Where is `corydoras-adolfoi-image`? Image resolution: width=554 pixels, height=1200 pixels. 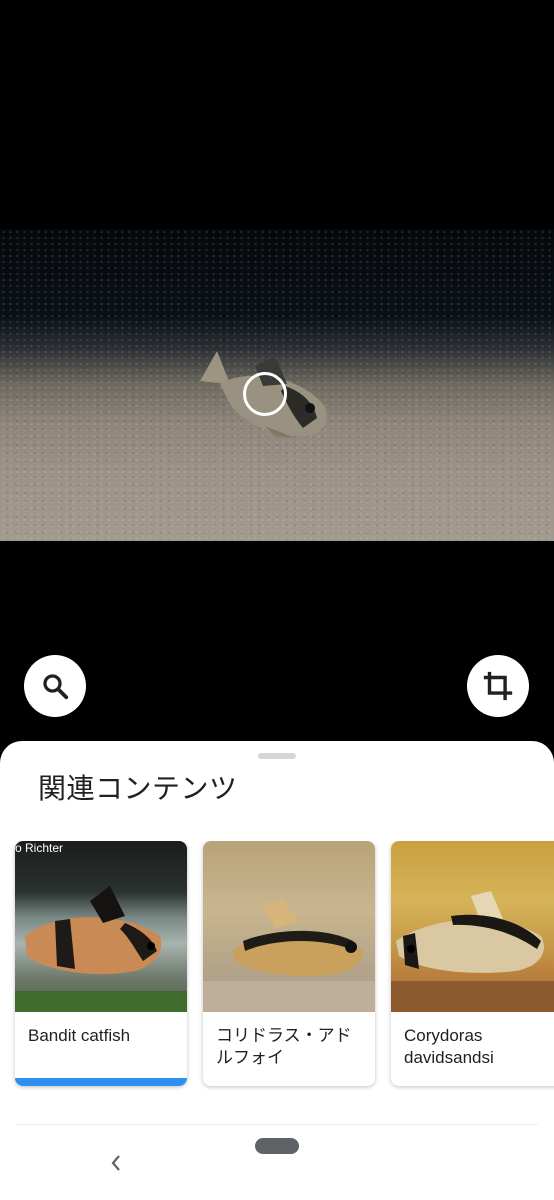 corydoras-adolfoi-image is located at coordinates (289, 955).